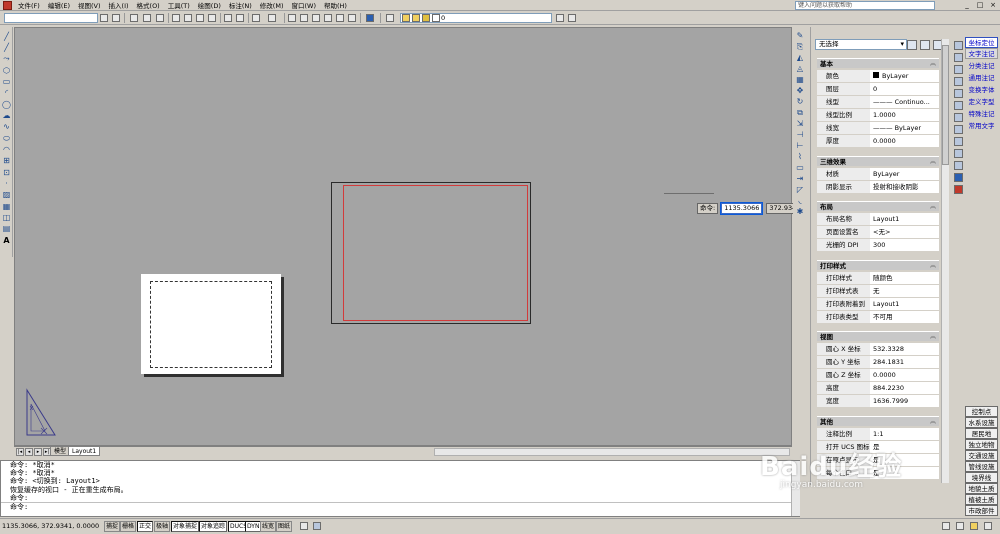 The width and height of the screenshot is (1000, 534). What do you see at coordinates (958, 57) in the screenshot?
I see `label-icon` at bounding box center [958, 57].